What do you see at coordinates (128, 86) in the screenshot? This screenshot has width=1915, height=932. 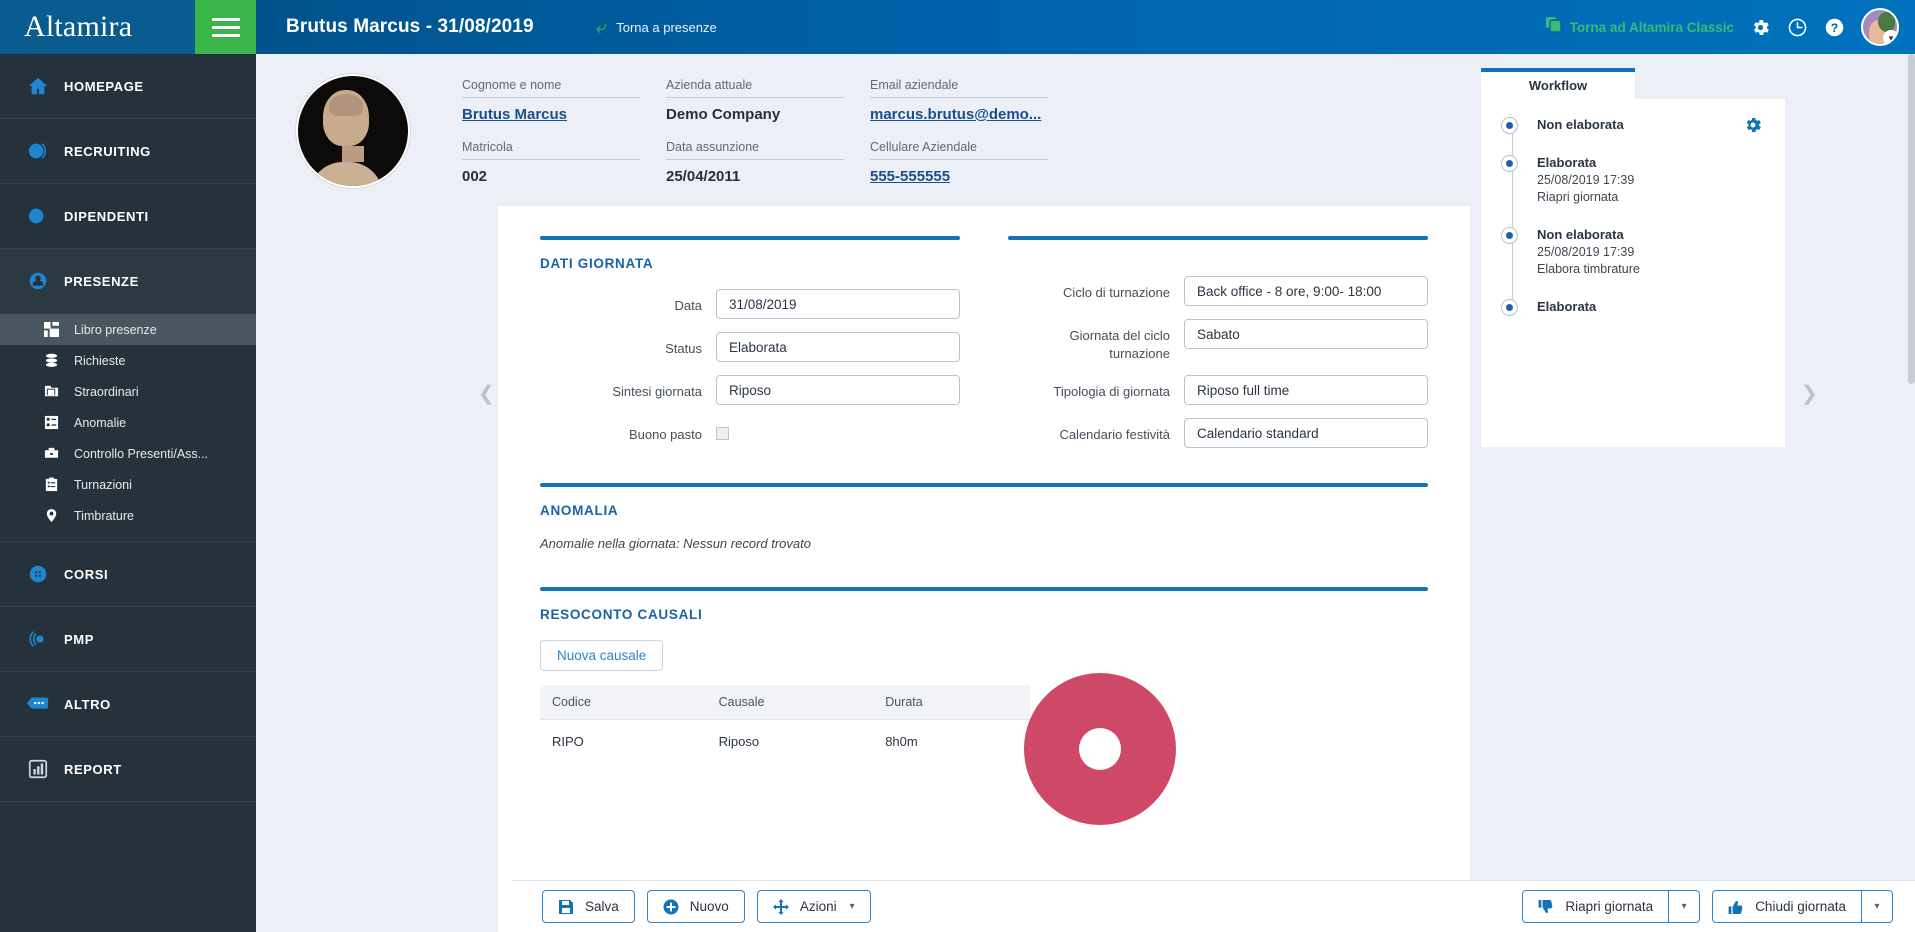 I see `sidebar-item-homepage: HOMEPAGE` at bounding box center [128, 86].